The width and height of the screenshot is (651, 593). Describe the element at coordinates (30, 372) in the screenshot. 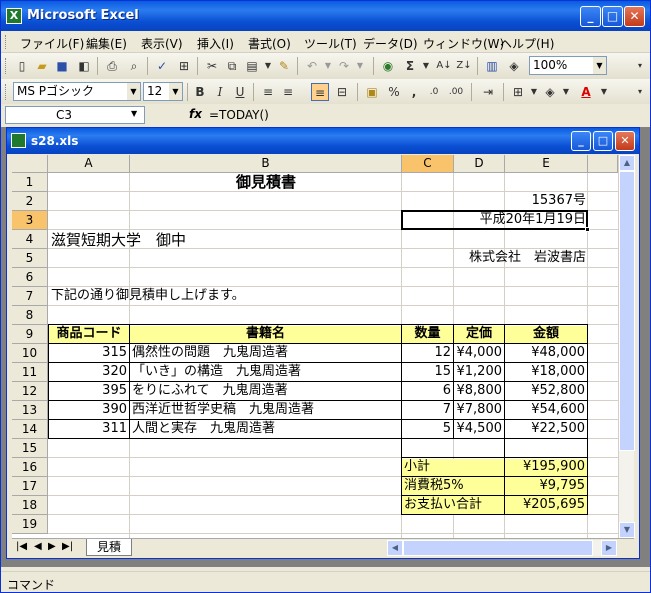

I see `row-header: 11` at that location.